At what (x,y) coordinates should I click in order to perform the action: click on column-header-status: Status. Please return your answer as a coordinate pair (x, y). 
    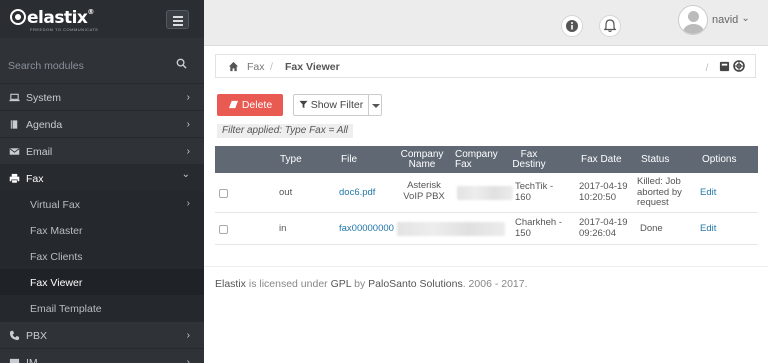
    Looking at the image, I should click on (655, 159).